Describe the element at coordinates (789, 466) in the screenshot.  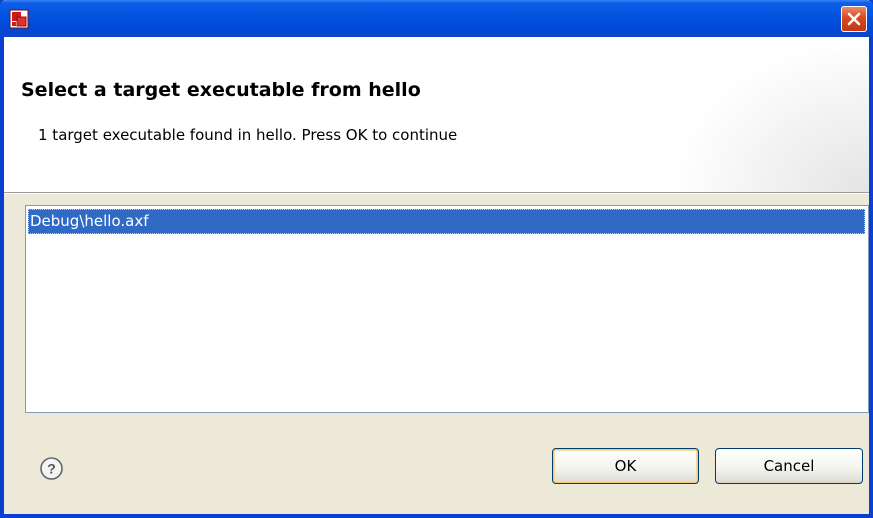
I see `cancel-button: Cancel` at that location.